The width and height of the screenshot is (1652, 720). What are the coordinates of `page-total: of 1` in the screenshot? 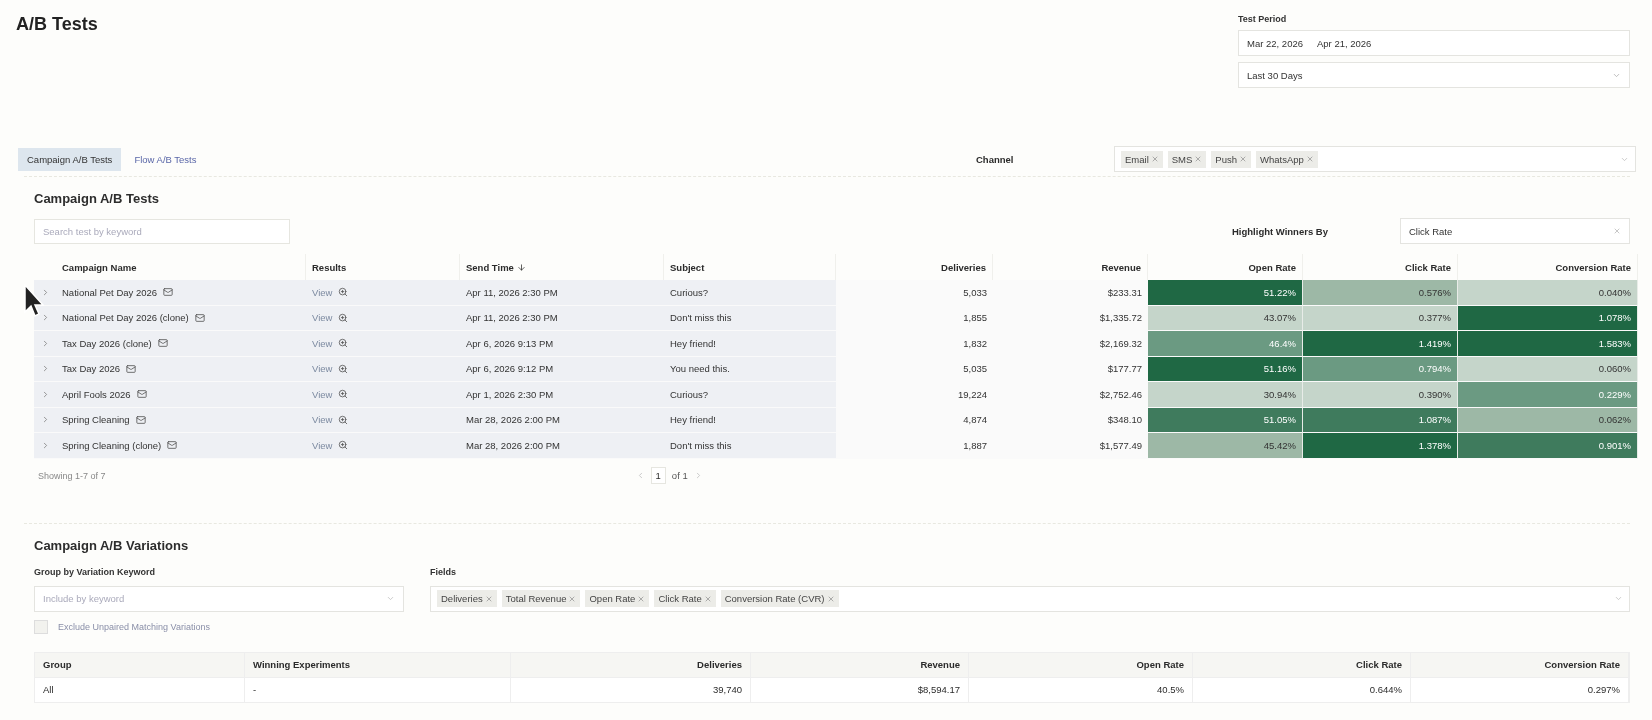 It's located at (679, 475).